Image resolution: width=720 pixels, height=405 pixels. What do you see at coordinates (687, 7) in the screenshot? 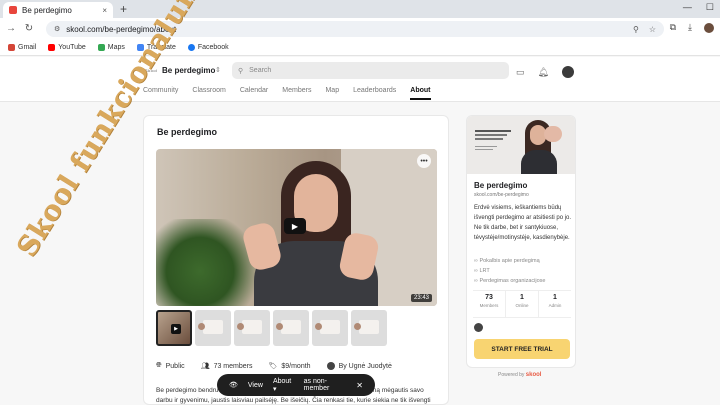
I see `minimize-icon: —` at bounding box center [687, 7].